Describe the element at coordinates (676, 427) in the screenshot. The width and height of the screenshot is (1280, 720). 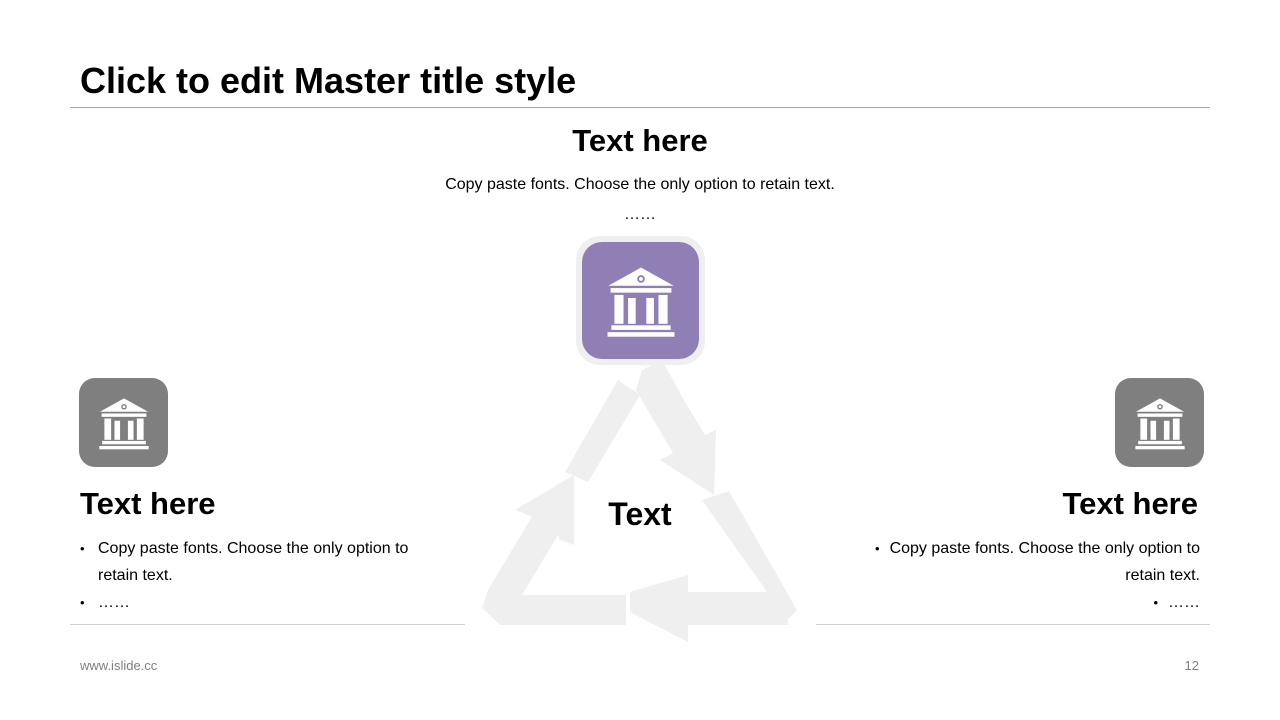
I see `cycle-arrow-right` at that location.